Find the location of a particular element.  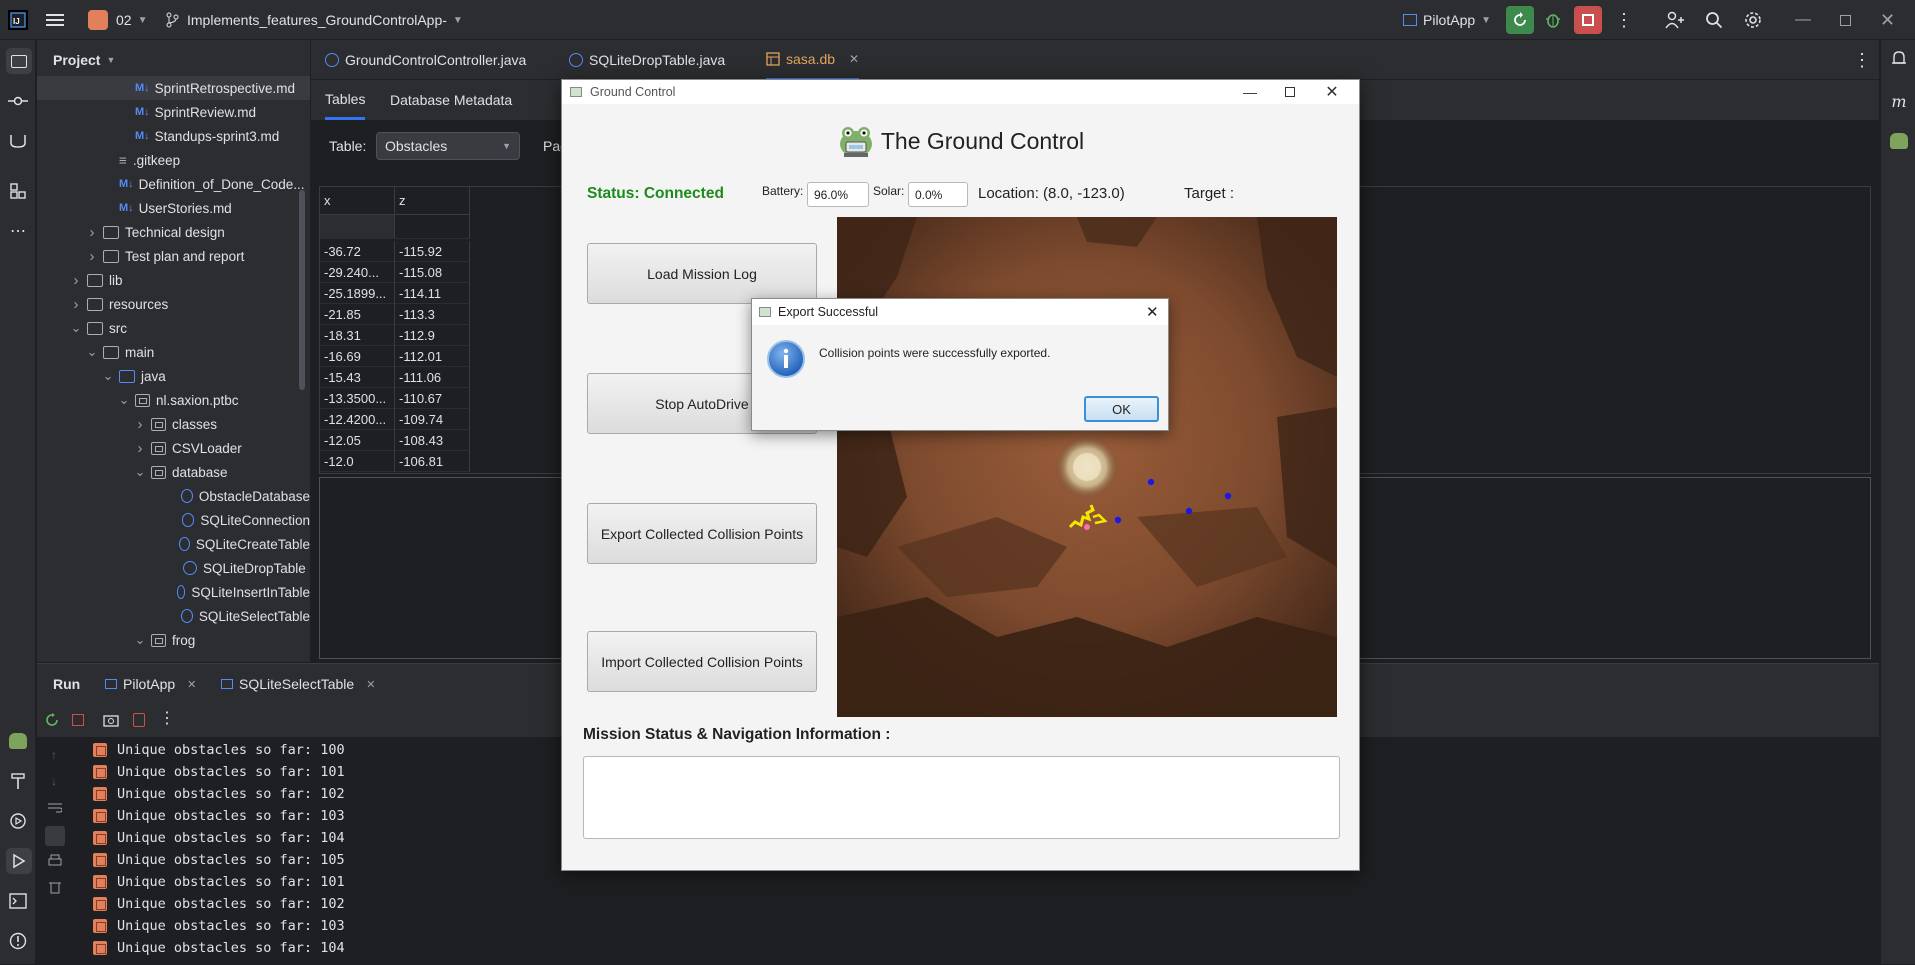

export-collision-points-button: Export Collected Collision Points is located at coordinates (702, 533).